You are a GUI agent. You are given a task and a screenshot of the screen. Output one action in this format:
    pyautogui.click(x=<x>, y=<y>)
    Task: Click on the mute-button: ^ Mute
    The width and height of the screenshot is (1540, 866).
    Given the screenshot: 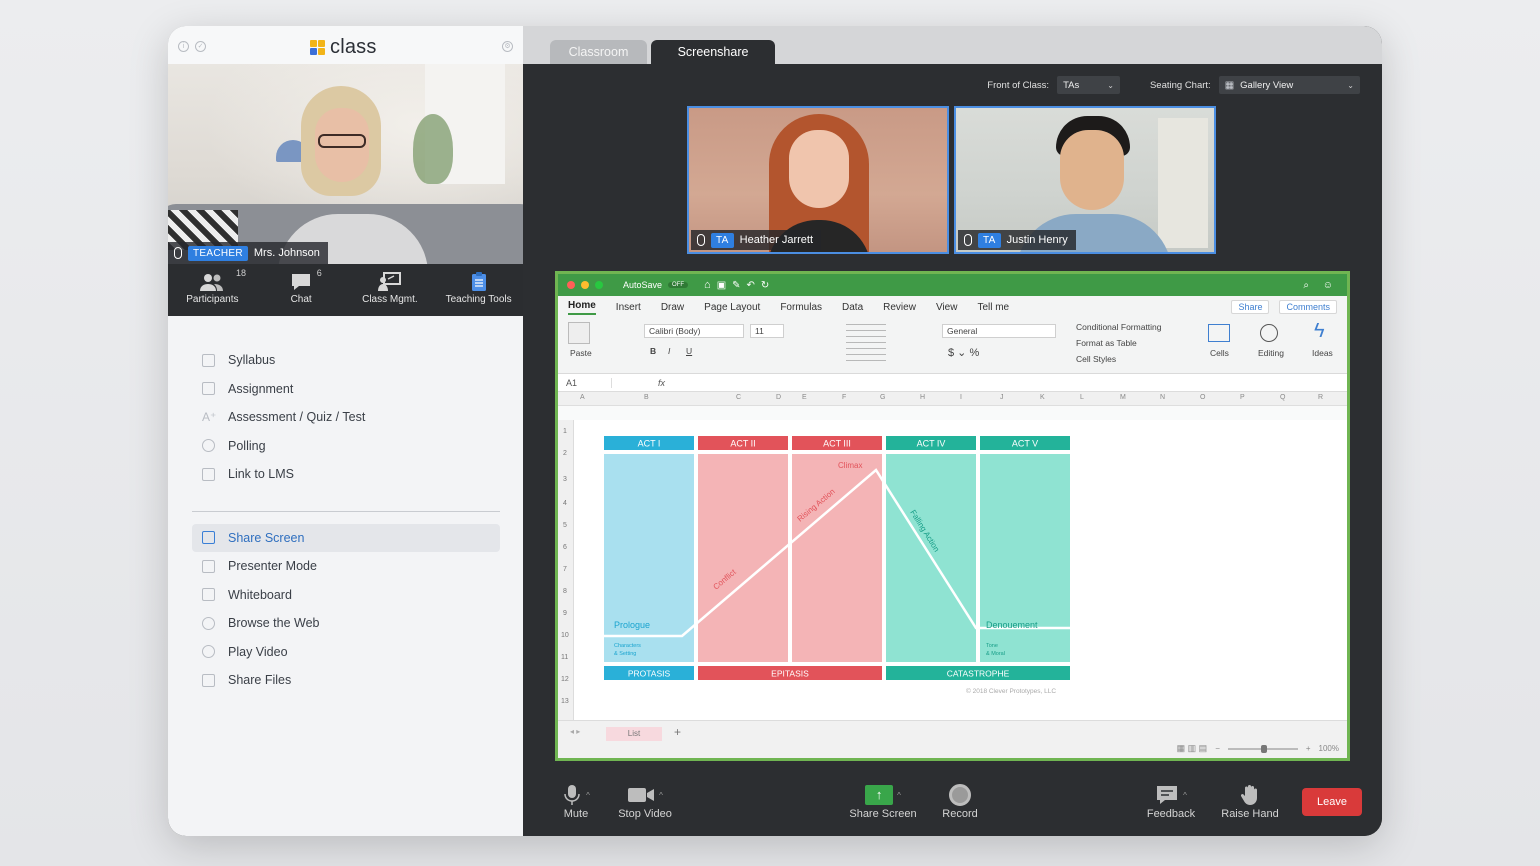 What is the action you would take?
    pyautogui.click(x=576, y=801)
    